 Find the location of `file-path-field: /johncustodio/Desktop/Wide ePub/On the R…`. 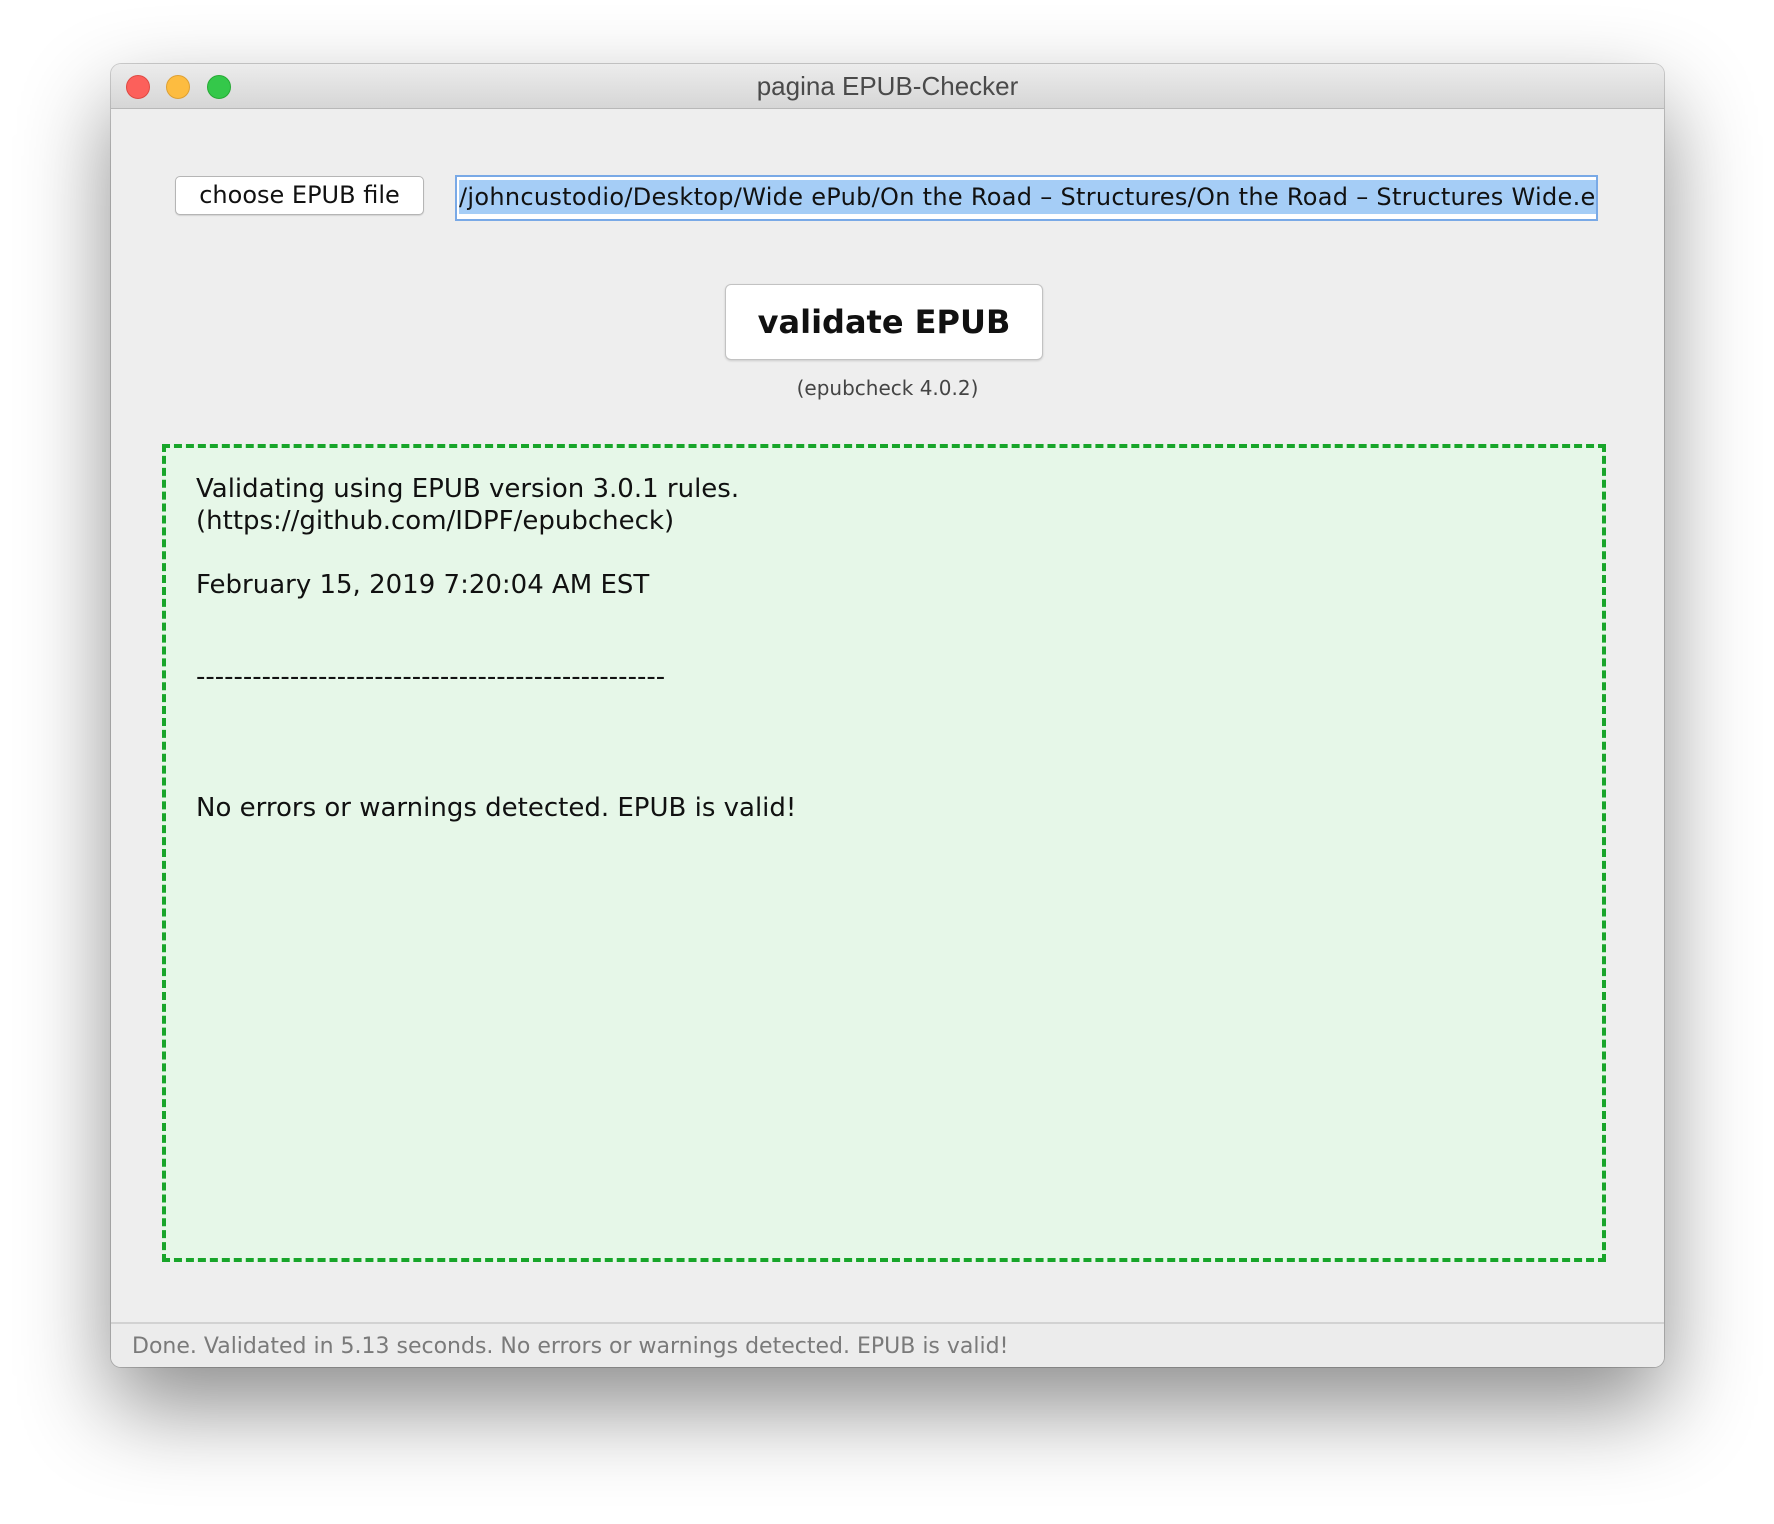

file-path-field: /johncustodio/Desktop/Wide ePub/On the R… is located at coordinates (1026, 198).